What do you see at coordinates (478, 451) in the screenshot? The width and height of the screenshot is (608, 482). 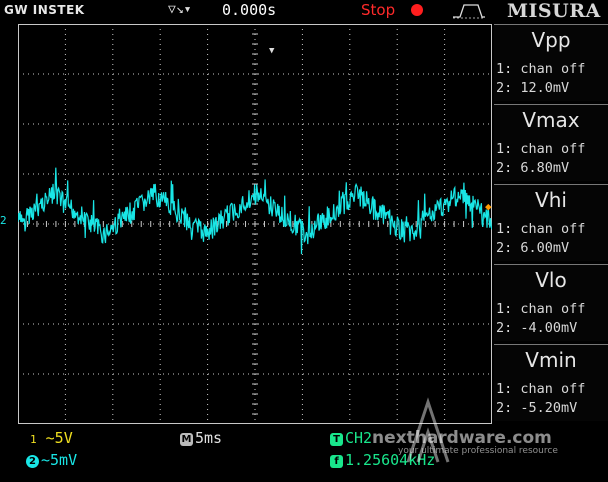 I see `watermark-tagline: your ultimate professional resource` at bounding box center [478, 451].